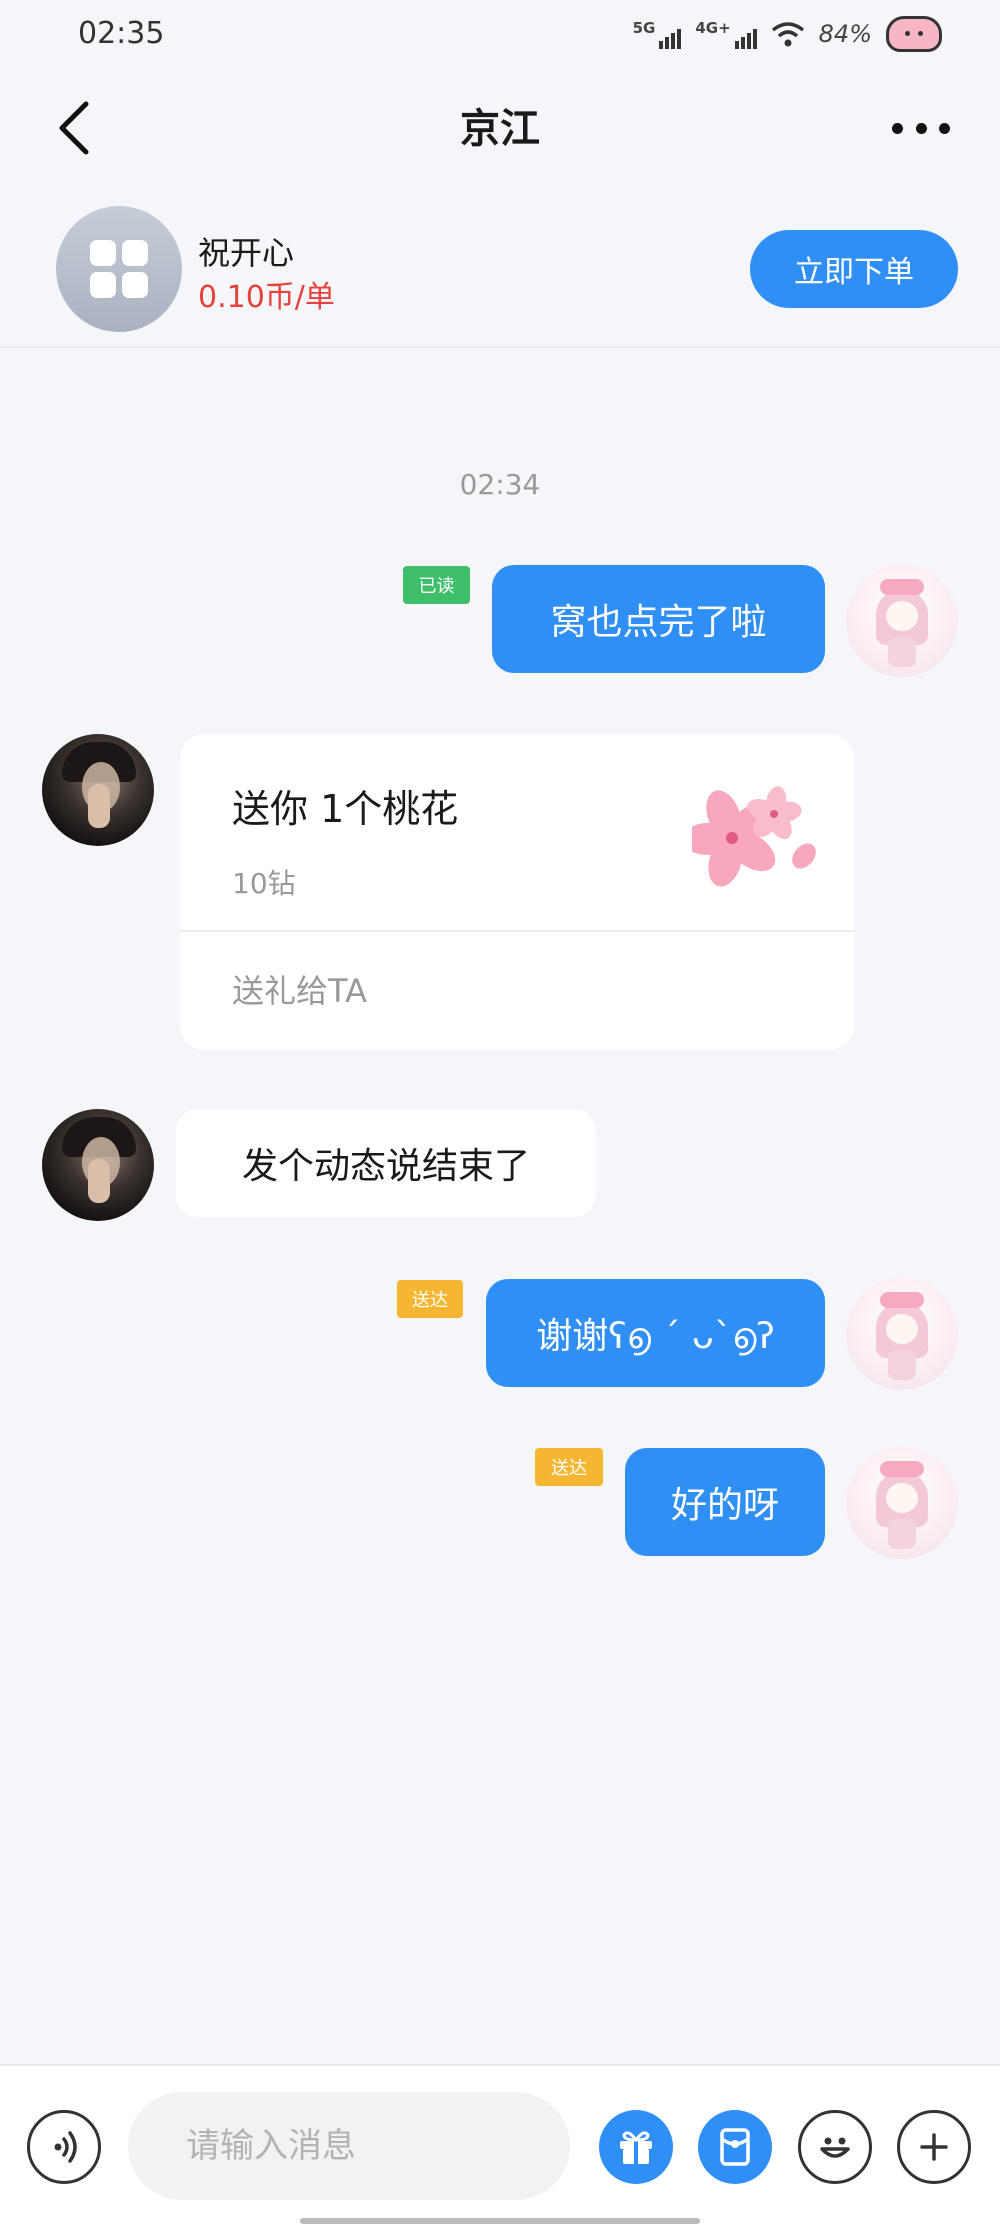 Image resolution: width=1000 pixels, height=2230 pixels. What do you see at coordinates (517, 931) in the screenshot?
I see `gift-divider` at bounding box center [517, 931].